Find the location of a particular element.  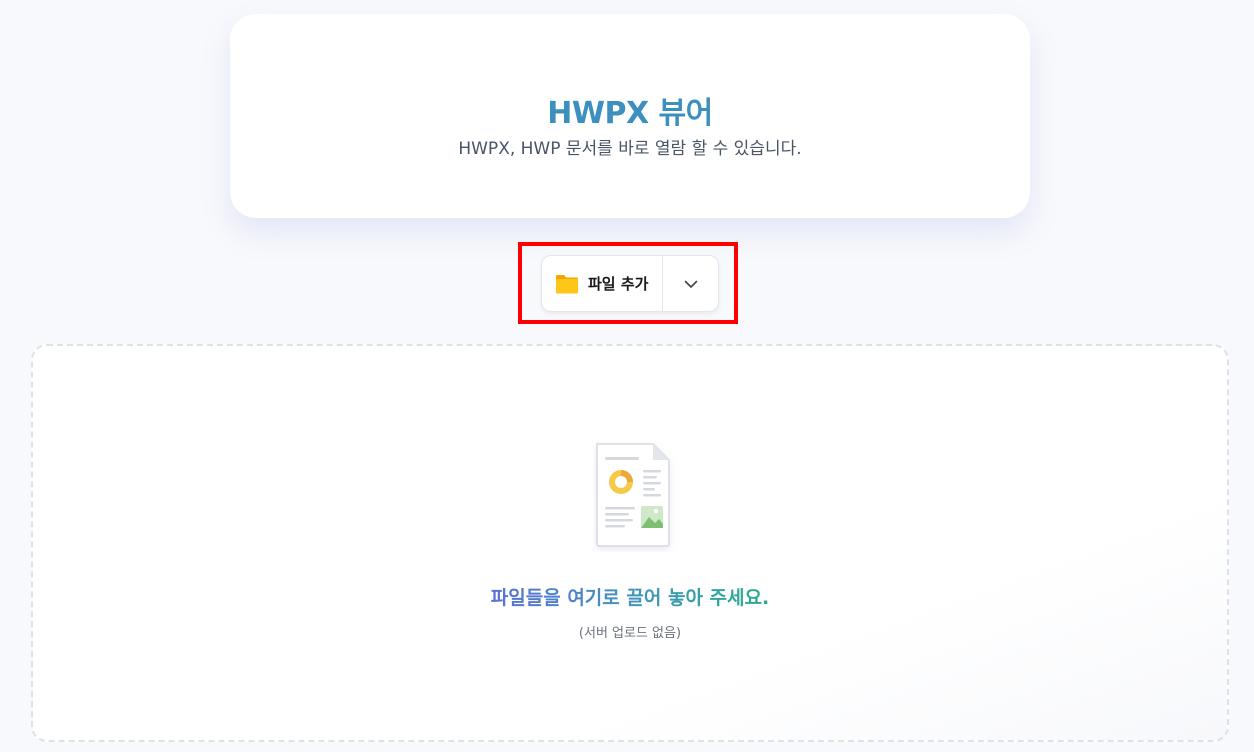

file-add-dropdown-toggle is located at coordinates (690, 283).